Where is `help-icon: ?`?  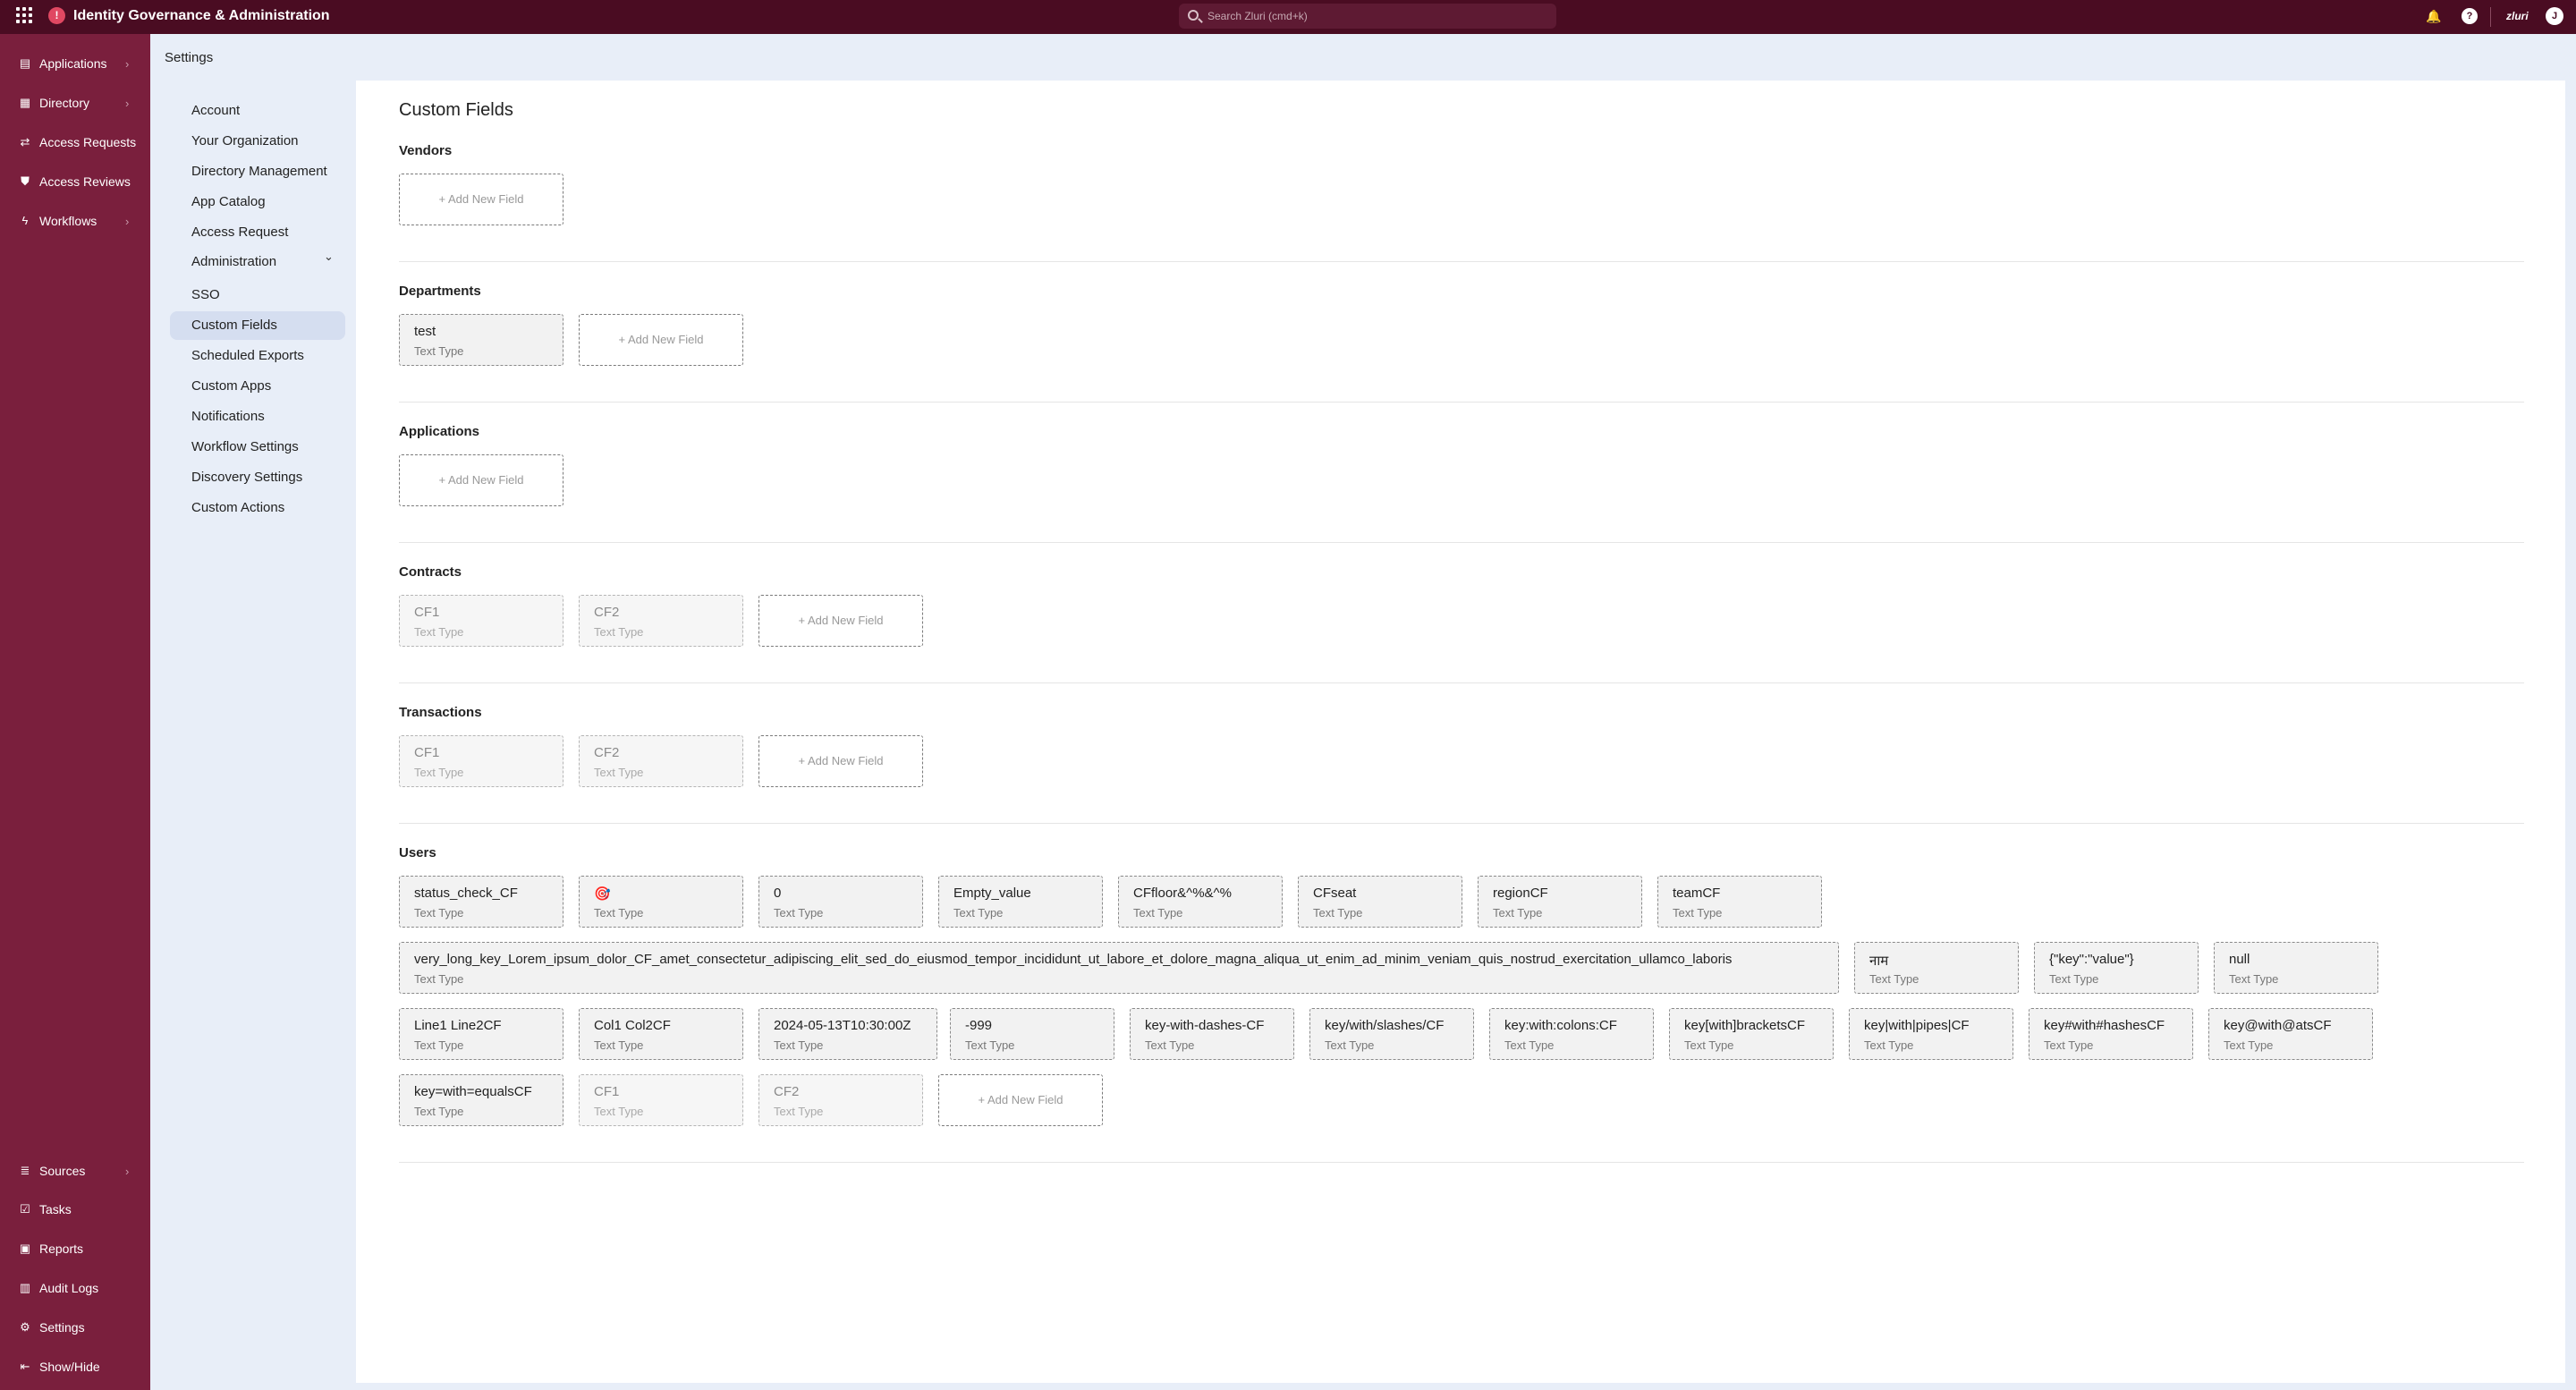
help-icon: ? is located at coordinates (2470, 16).